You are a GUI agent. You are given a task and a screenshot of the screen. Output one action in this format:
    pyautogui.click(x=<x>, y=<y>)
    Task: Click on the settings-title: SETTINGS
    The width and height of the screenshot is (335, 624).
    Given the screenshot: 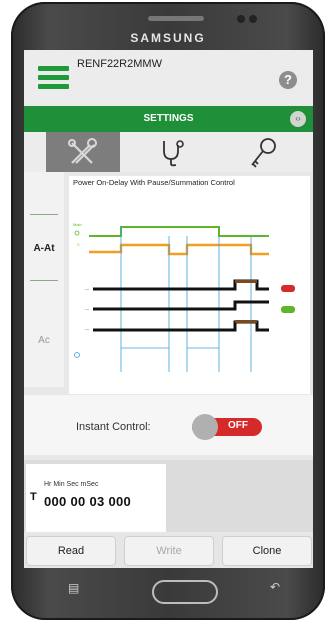 What is the action you would take?
    pyautogui.click(x=168, y=118)
    